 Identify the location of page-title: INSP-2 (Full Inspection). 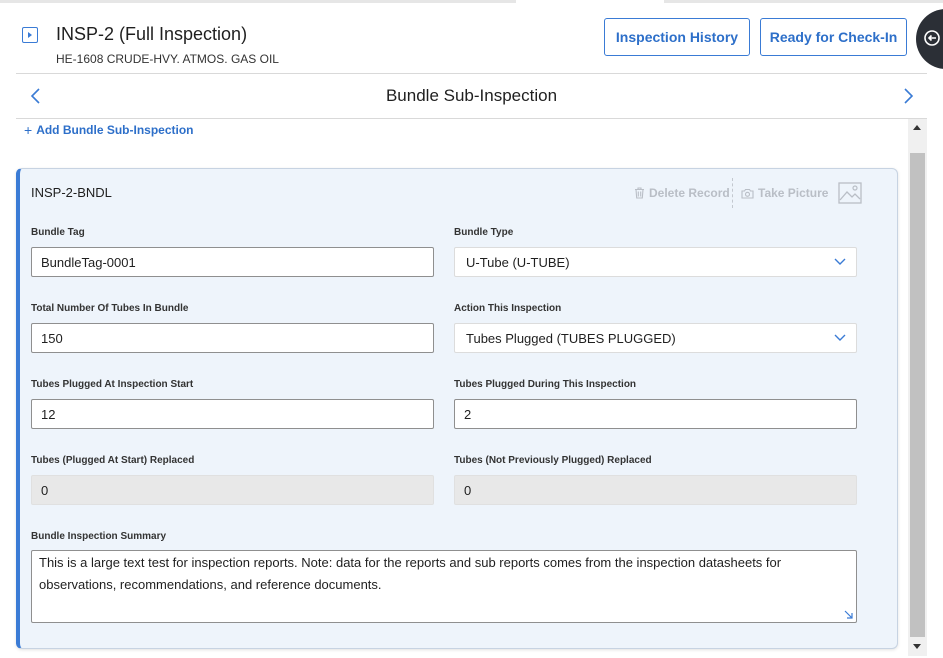
(152, 34).